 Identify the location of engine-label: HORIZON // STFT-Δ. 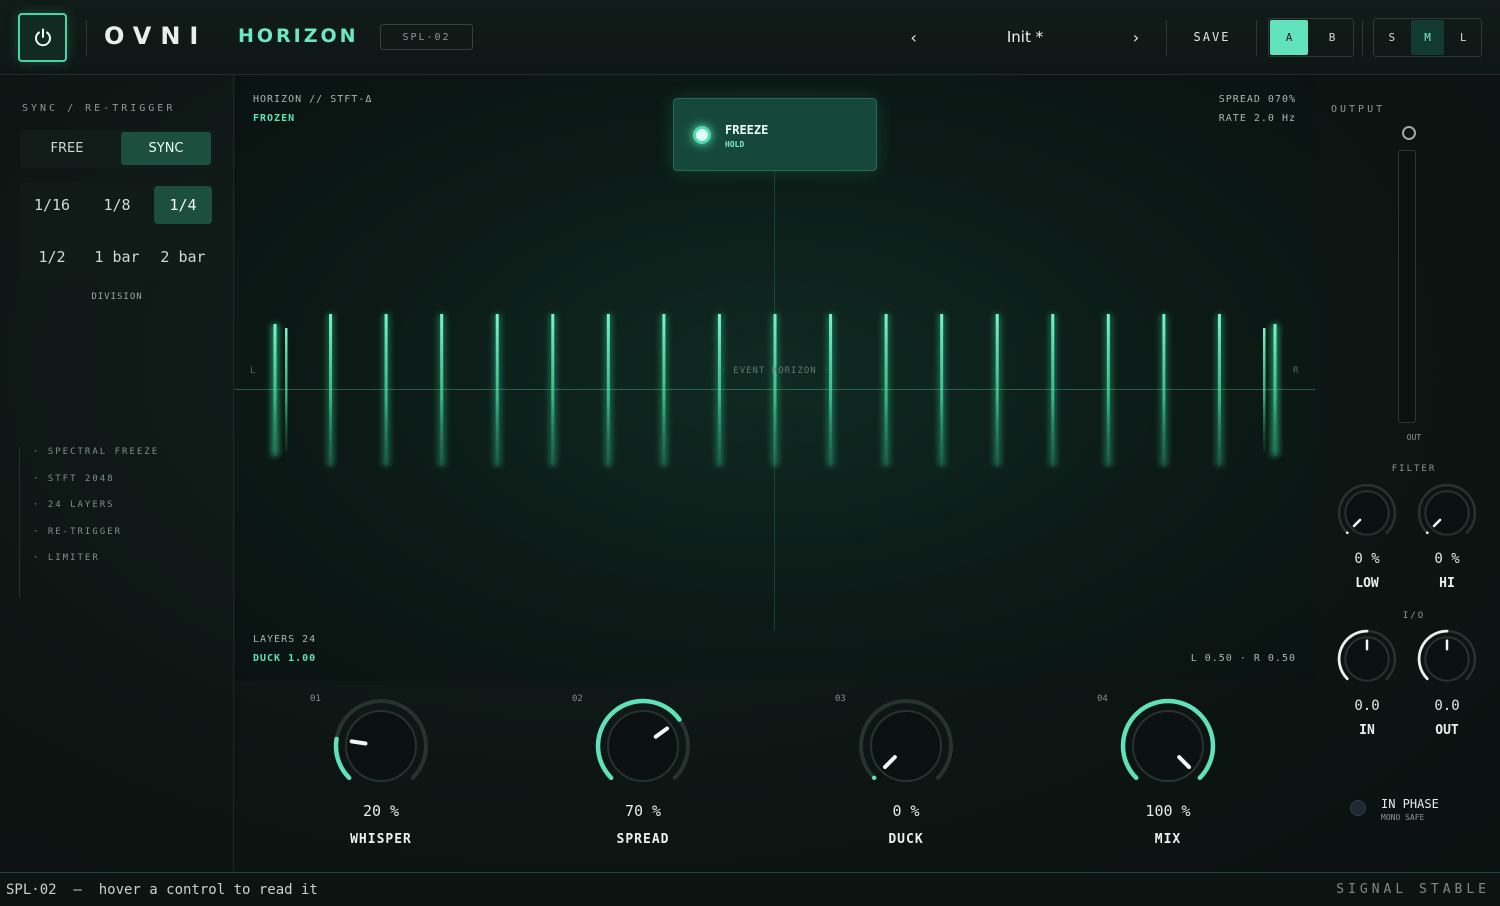
(313, 99).